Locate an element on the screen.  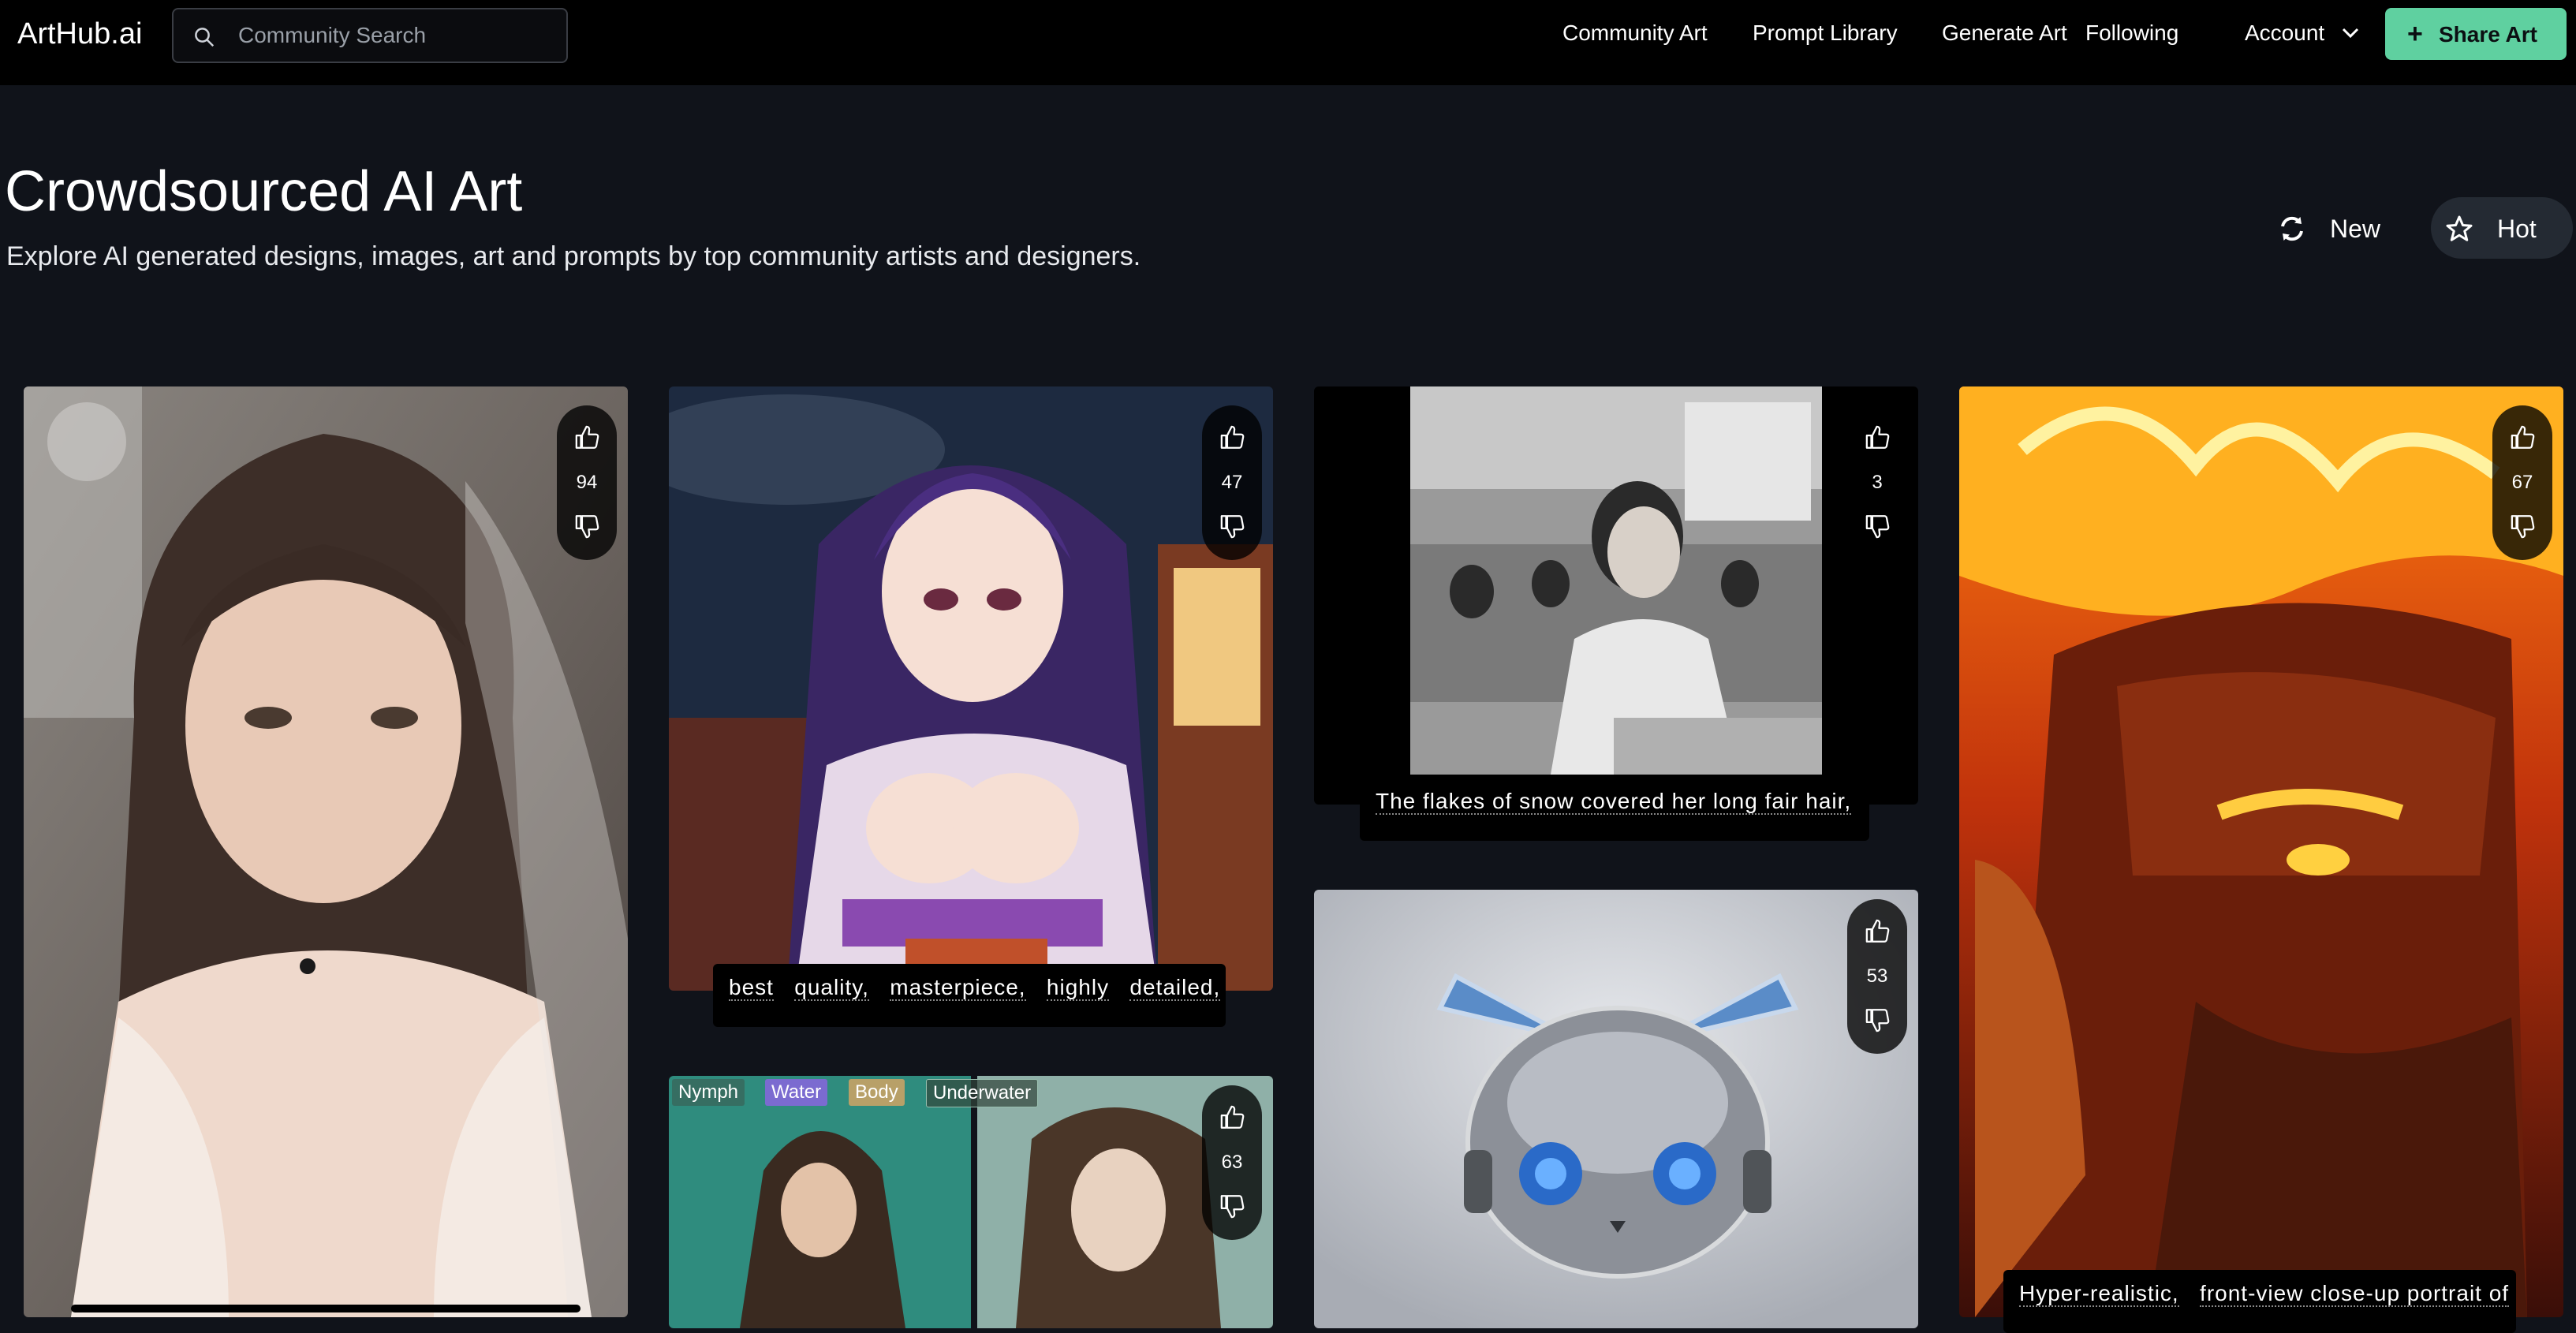
caption-word: highly is located at coordinates (1078, 988).